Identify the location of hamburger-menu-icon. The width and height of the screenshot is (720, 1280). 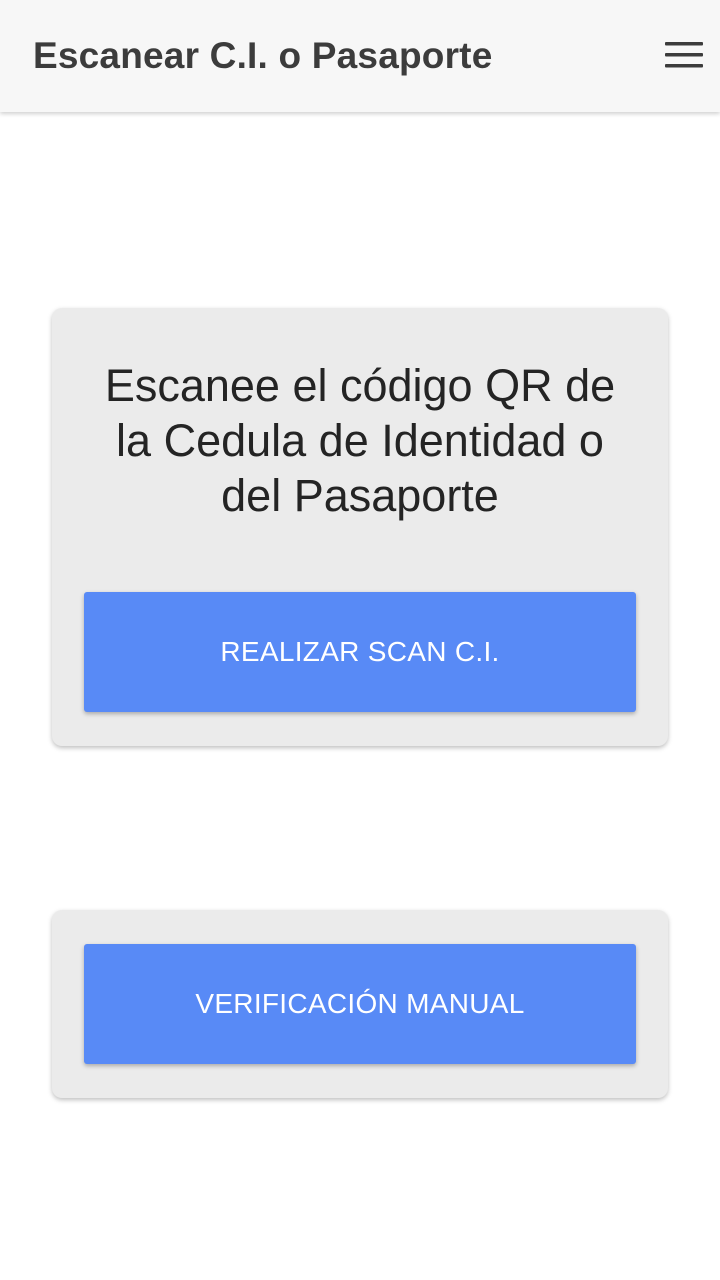
(684, 55).